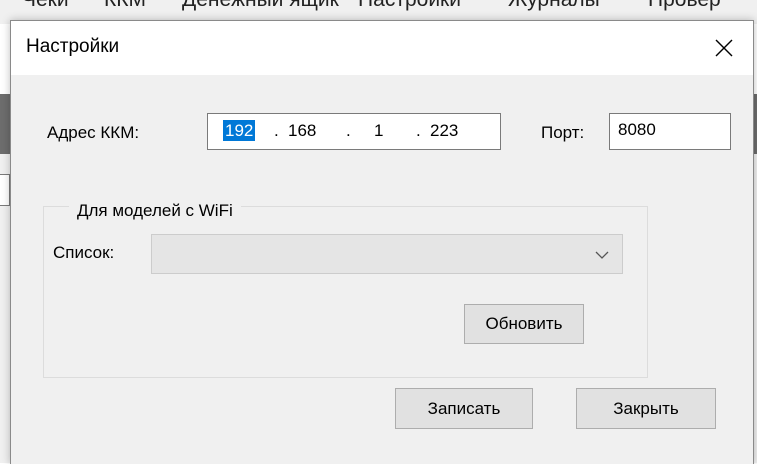 This screenshot has height=464, width=757. What do you see at coordinates (554, 6) in the screenshot?
I see `bg-menu-item-logs: Журналы` at bounding box center [554, 6].